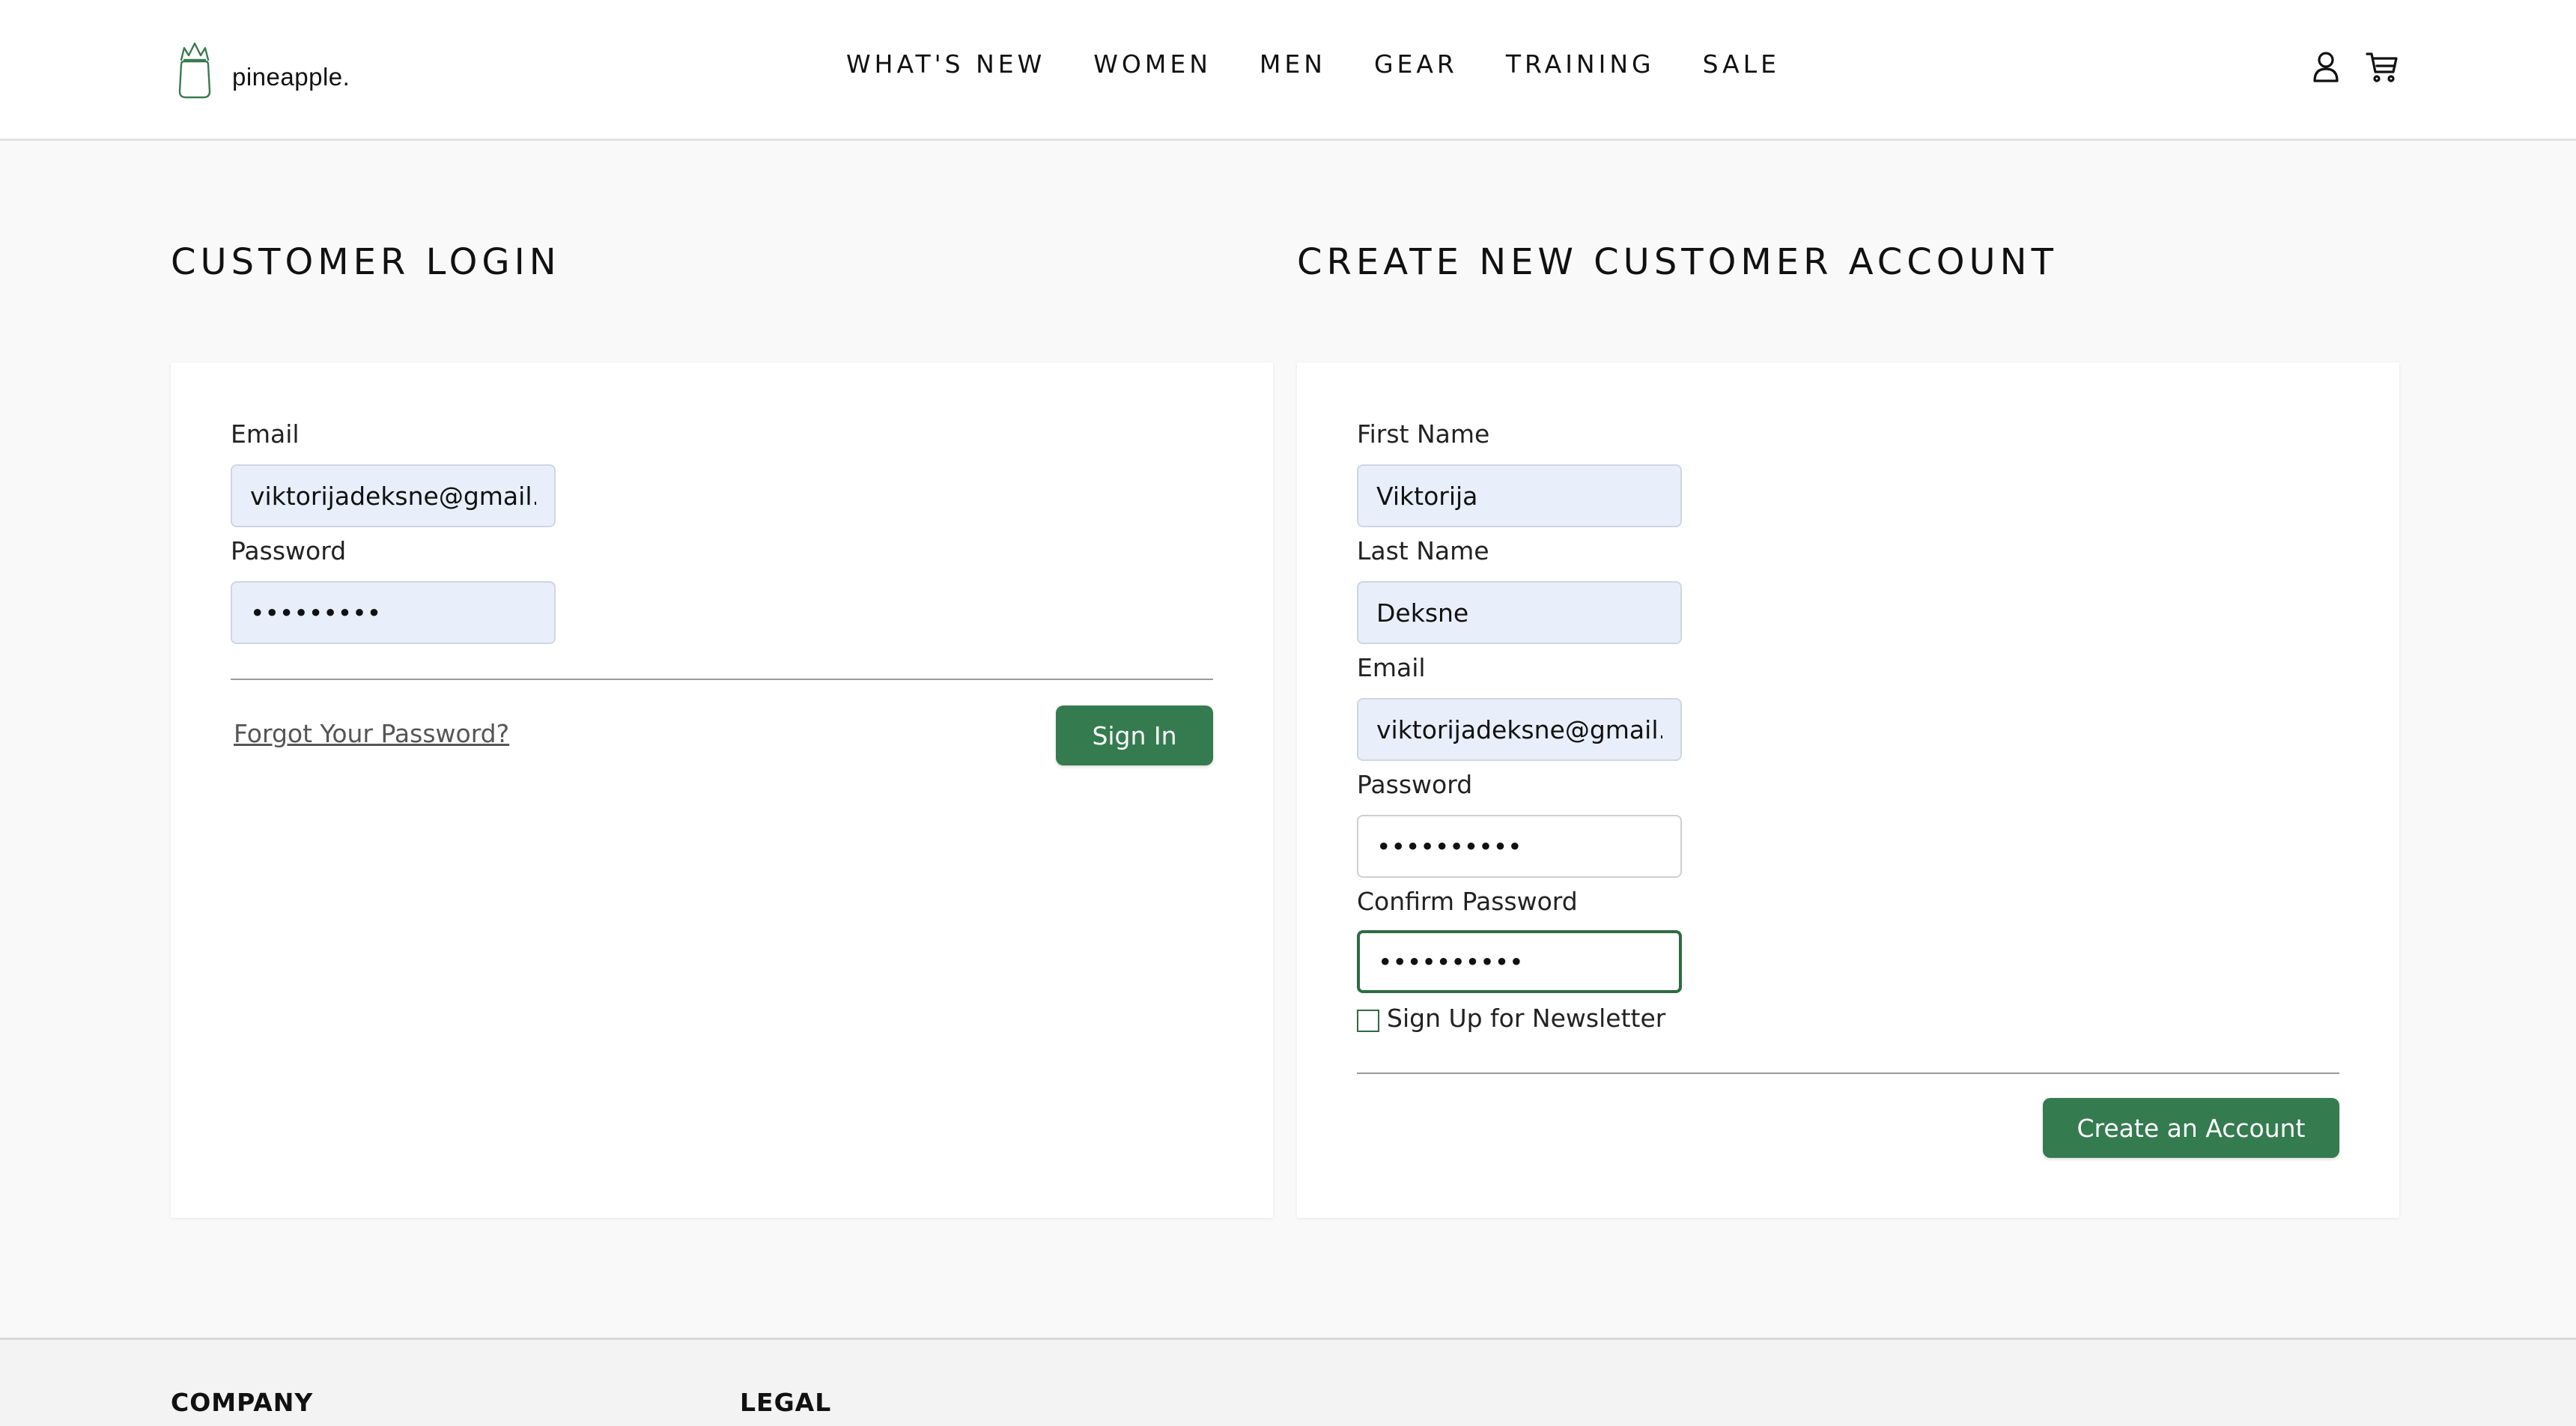  I want to click on login-email-label: Email, so click(265, 434).